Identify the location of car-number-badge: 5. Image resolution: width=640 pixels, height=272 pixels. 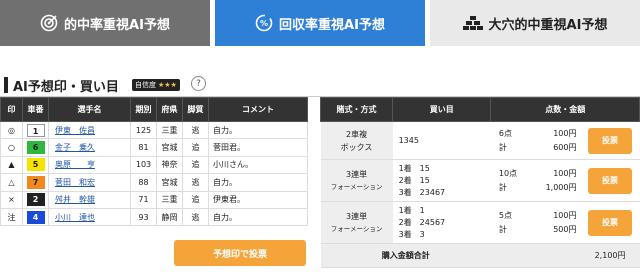
(35, 165).